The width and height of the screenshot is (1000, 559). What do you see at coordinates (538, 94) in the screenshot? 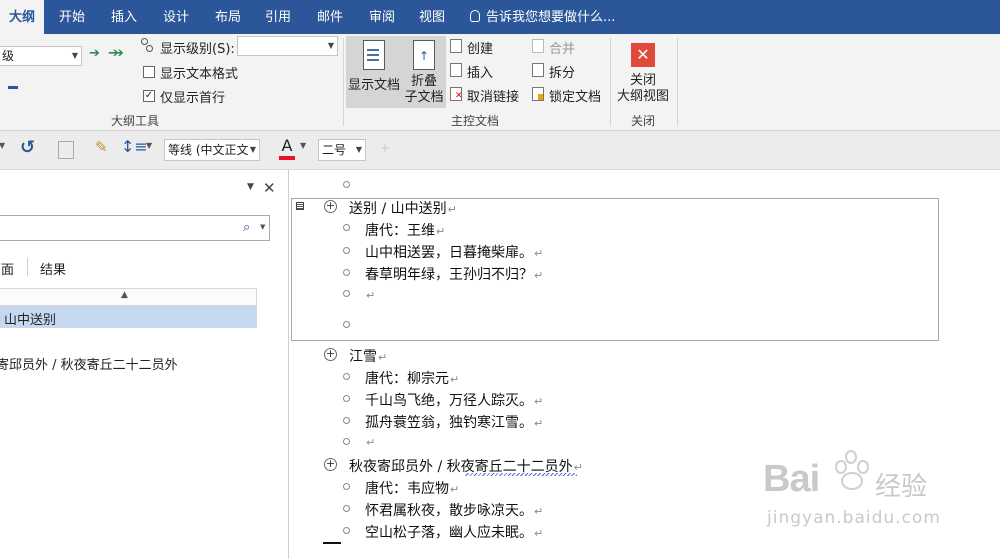
I see `lock-document-icon` at bounding box center [538, 94].